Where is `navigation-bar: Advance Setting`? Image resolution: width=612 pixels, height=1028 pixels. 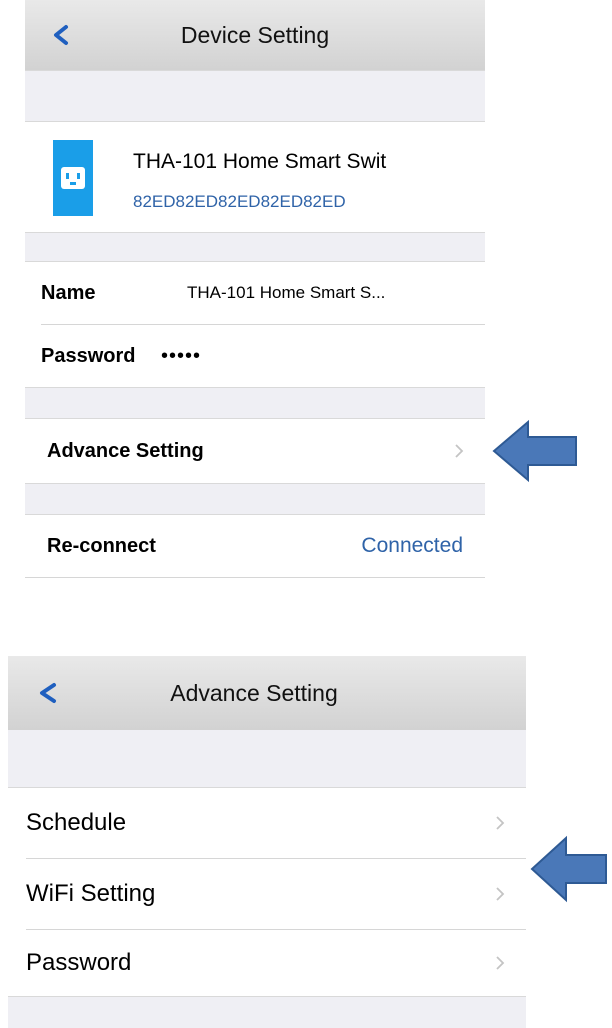
navigation-bar: Advance Setting is located at coordinates (267, 693).